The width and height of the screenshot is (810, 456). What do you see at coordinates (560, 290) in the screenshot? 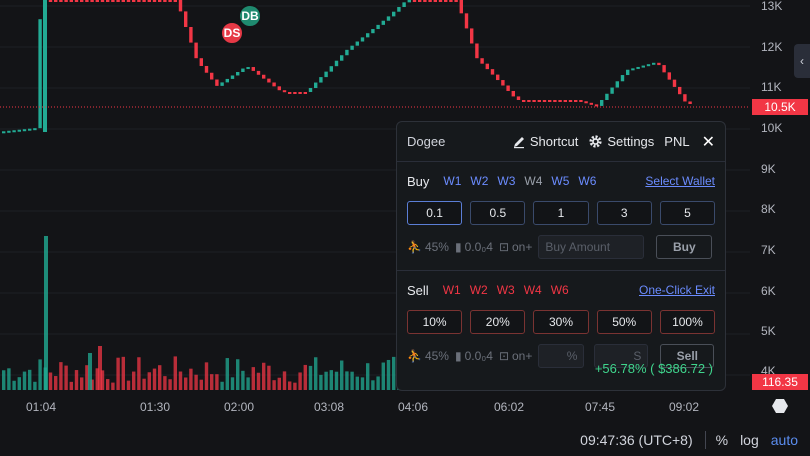
I see `sell-wallet-w6: W6` at bounding box center [560, 290].